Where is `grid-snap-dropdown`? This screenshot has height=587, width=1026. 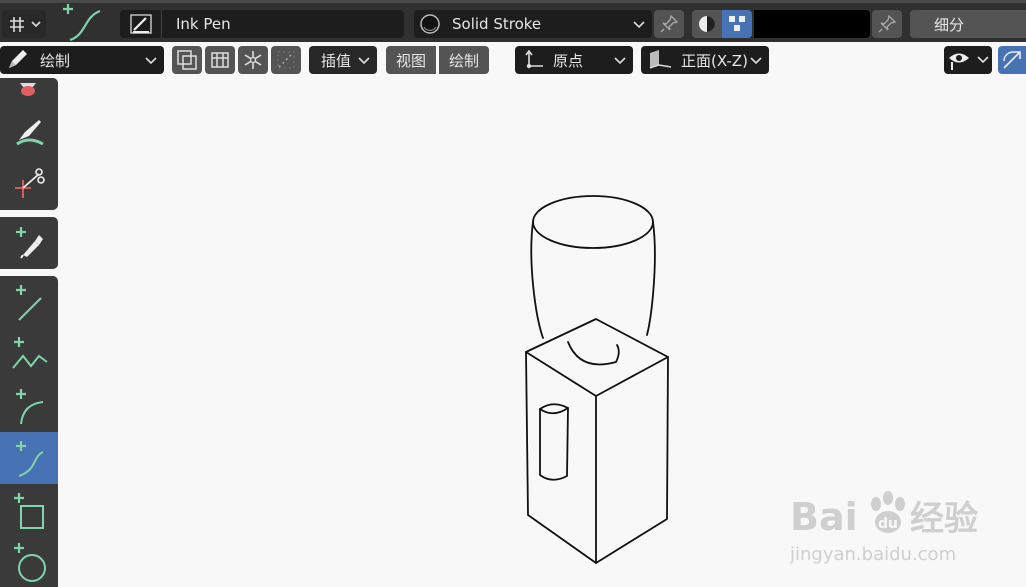 grid-snap-dropdown is located at coordinates (24, 24).